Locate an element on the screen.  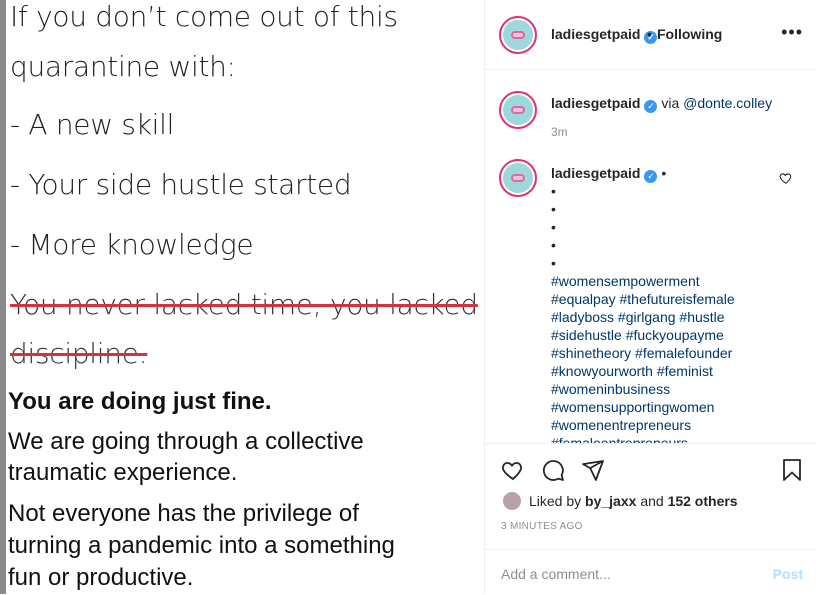
hashtag-line: #womensupportingwomen is located at coordinates (632, 407).